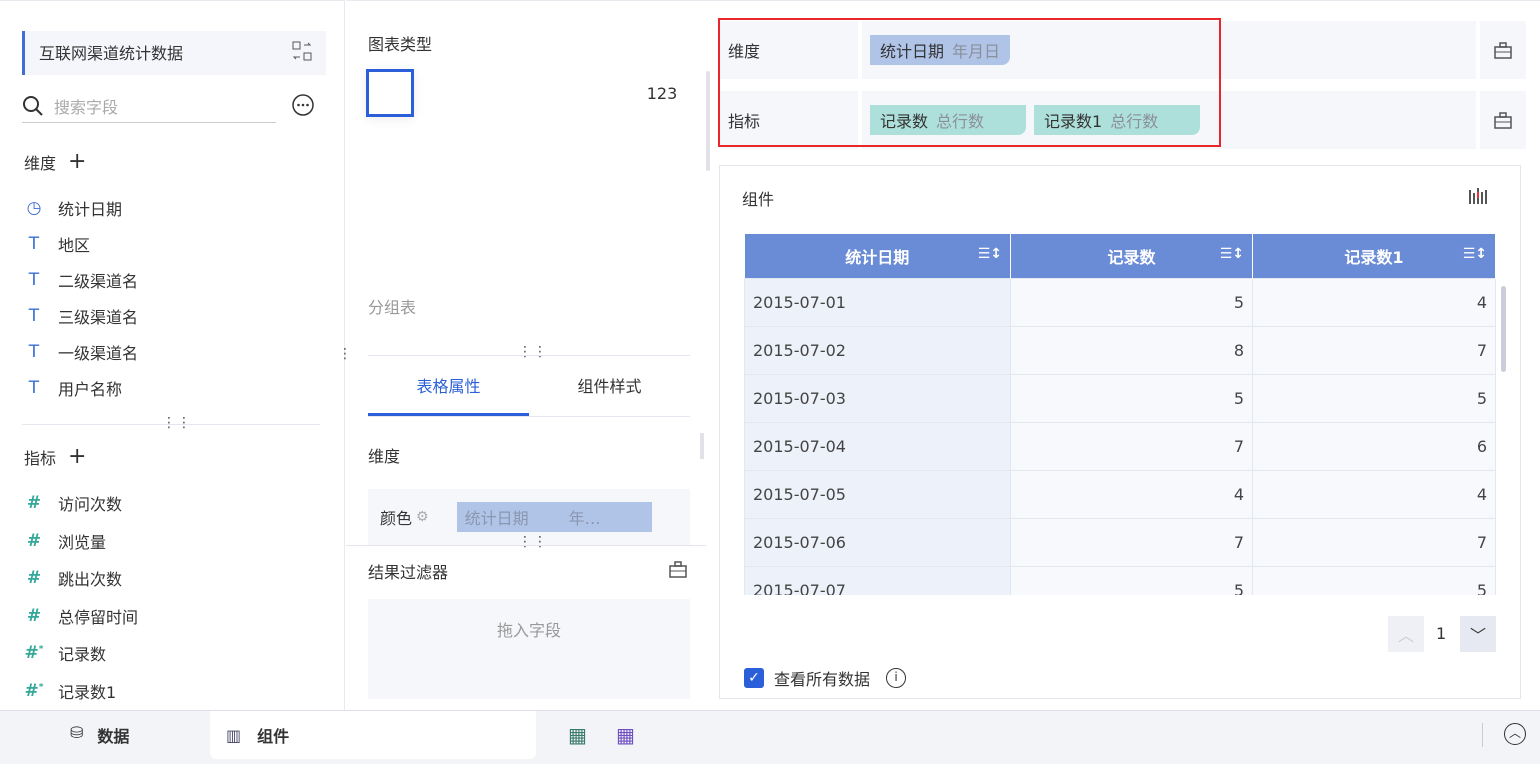  Describe the element at coordinates (678, 571) in the screenshot. I see `filter-settings-icon` at that location.